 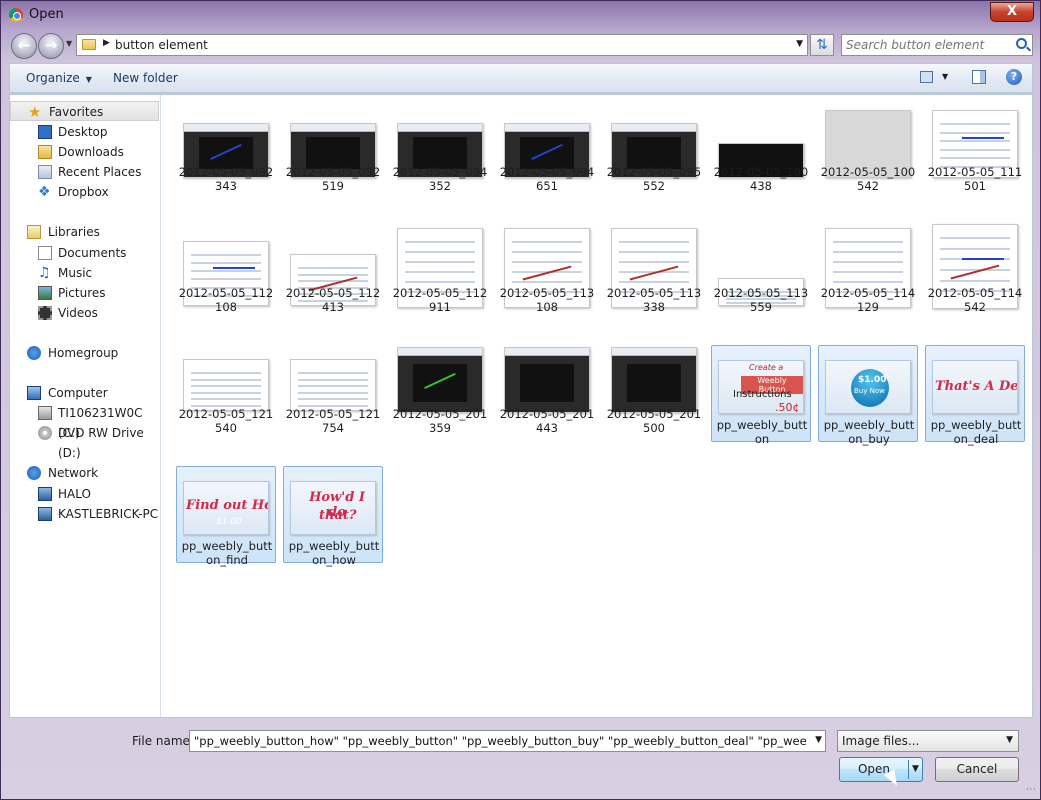 I want to click on nav-network: Network, so click(x=84, y=473).